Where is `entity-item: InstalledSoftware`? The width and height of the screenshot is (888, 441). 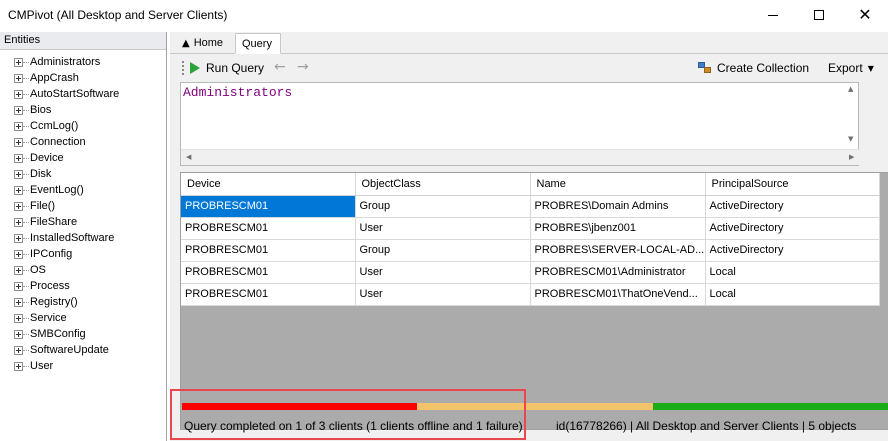
entity-item: InstalledSoftware is located at coordinates (83, 238).